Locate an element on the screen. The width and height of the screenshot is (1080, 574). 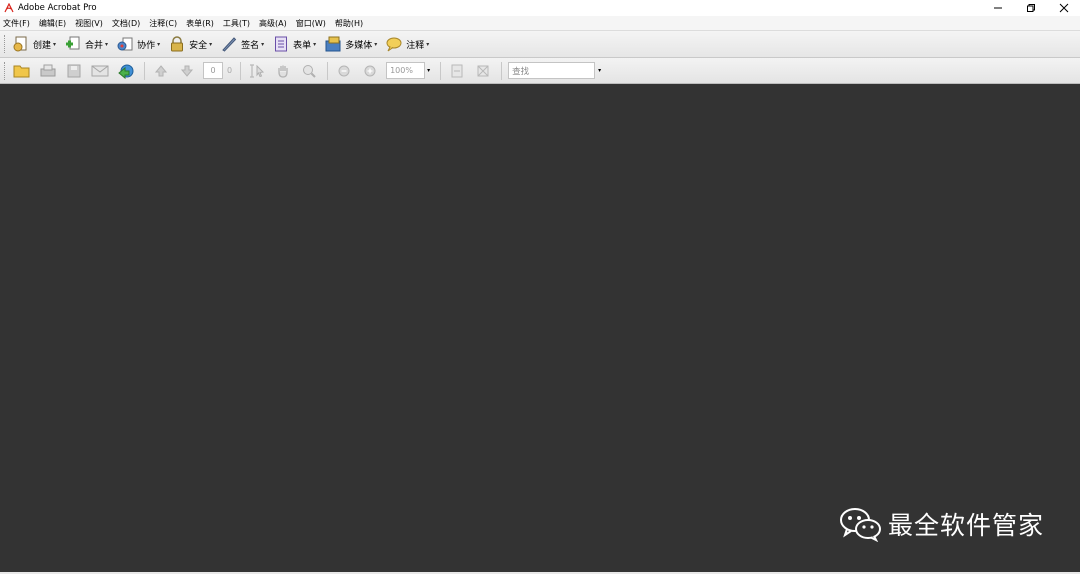
marquee-zoom-icon is located at coordinates (309, 71).